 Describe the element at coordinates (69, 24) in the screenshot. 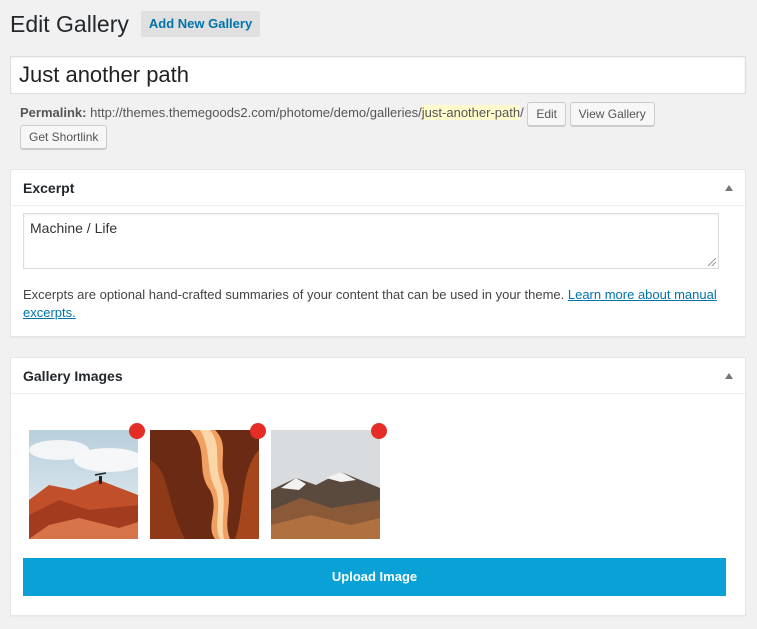

I see `page-title: Edit Gallery` at that location.